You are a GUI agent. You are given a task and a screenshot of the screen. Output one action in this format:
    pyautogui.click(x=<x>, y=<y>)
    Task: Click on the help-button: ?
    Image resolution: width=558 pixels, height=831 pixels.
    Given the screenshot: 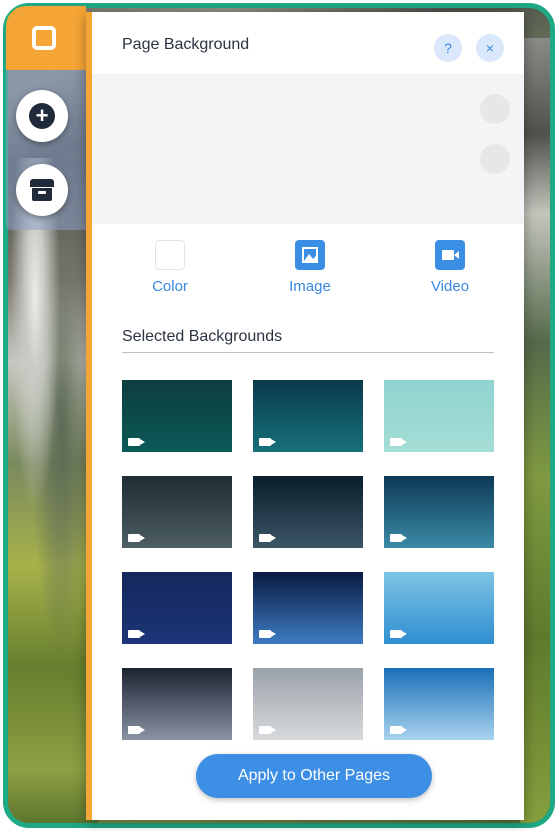 What is the action you would take?
    pyautogui.click(x=448, y=48)
    